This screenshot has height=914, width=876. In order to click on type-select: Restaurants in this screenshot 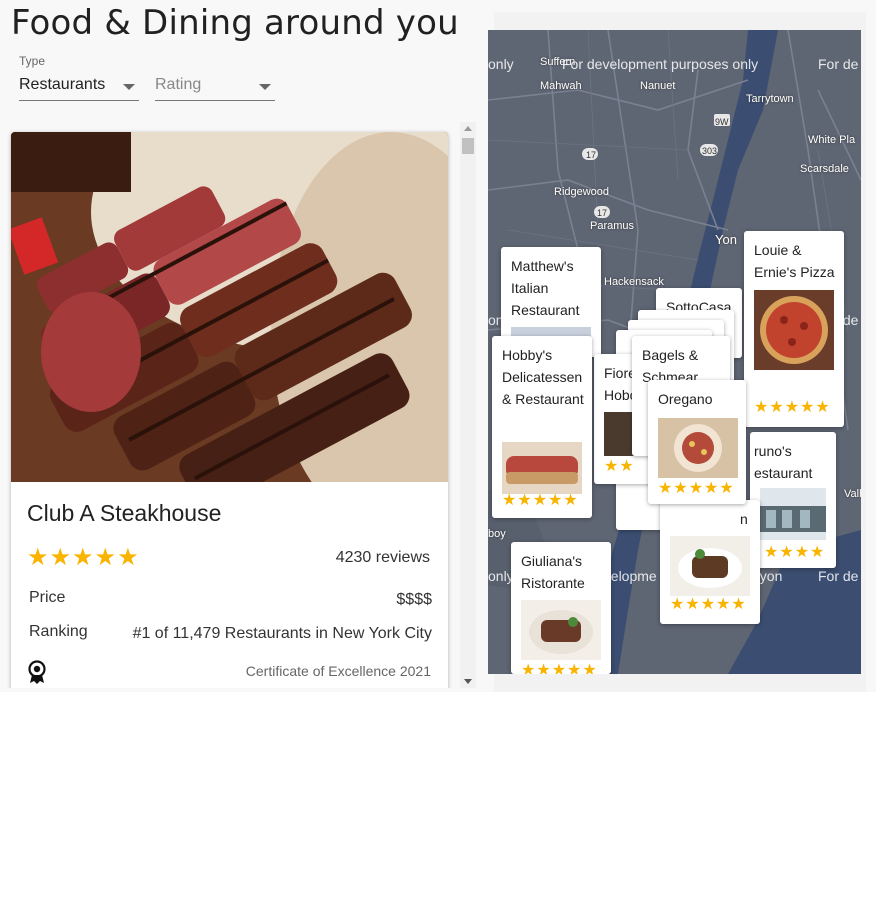, I will do `click(79, 87)`.